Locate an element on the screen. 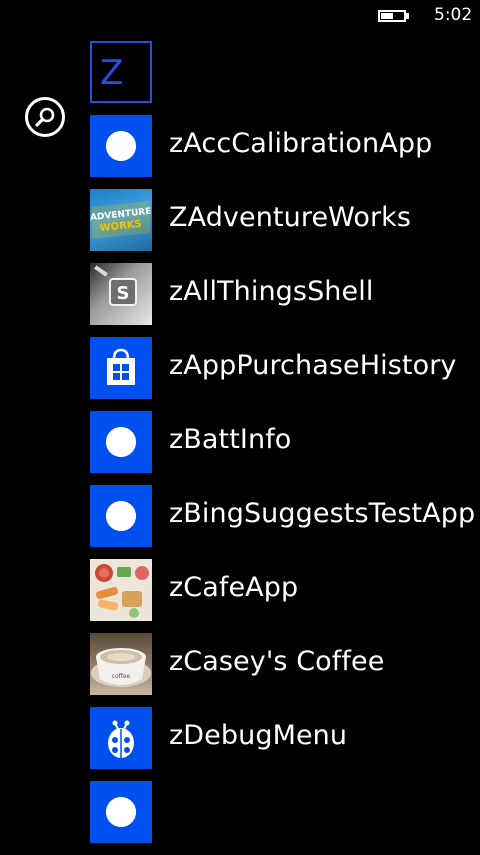 This screenshot has height=855, width=480. cup-label: coffee is located at coordinates (121, 676).